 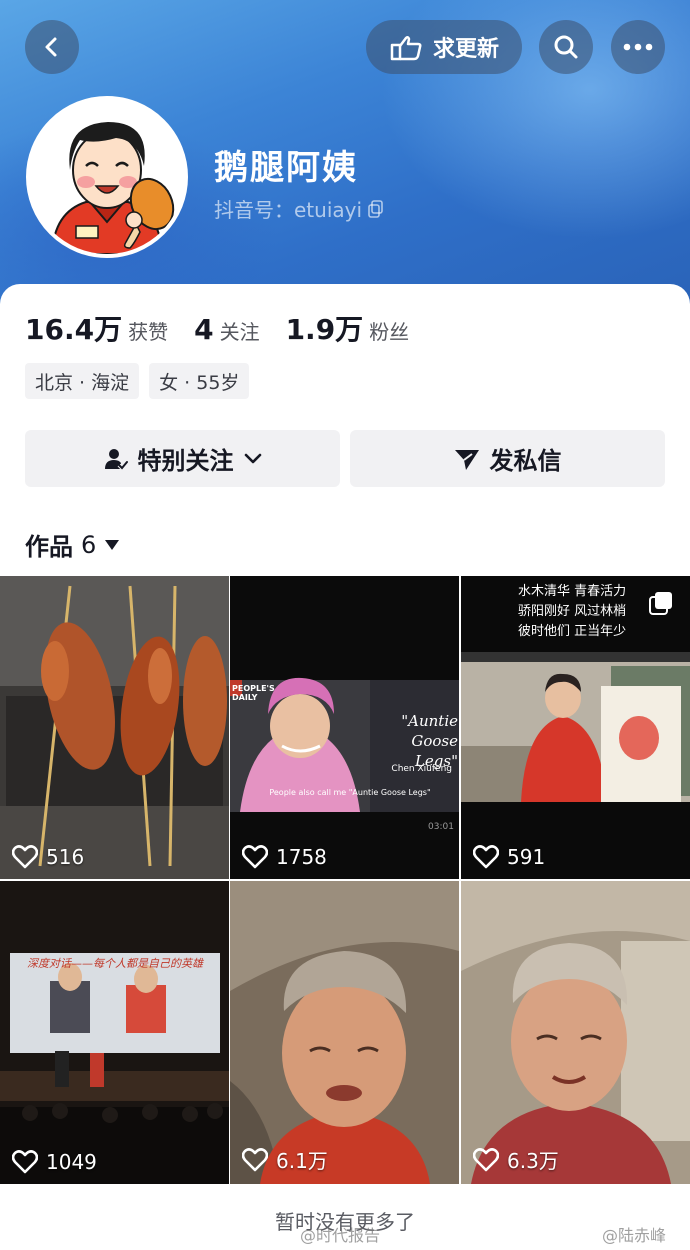 I want to click on video-overlay-title: "Auntie Goose Legs", so click(x=429, y=741).